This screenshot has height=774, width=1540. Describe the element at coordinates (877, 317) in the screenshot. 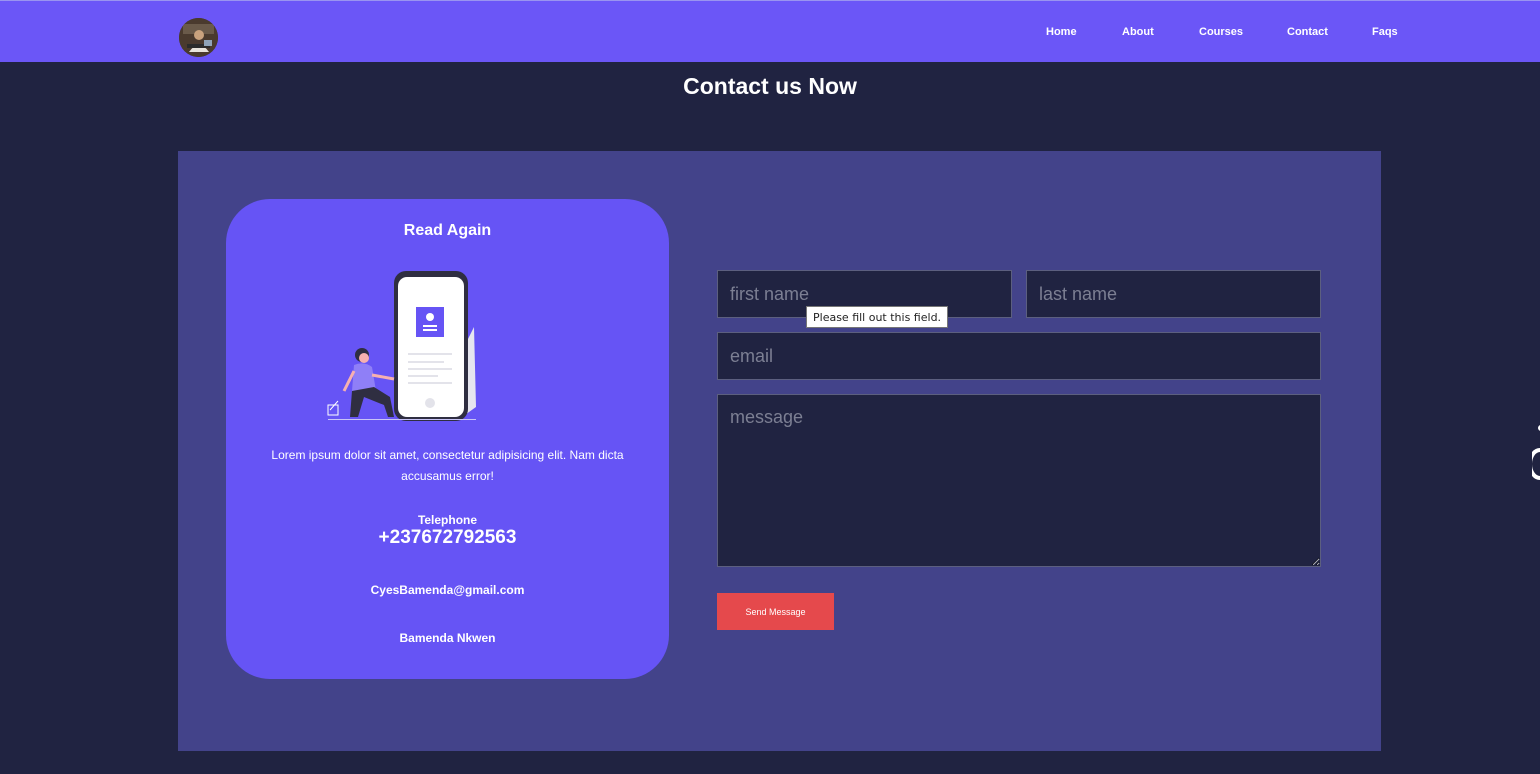

I see `validation-tooltip: Please fill out this field.` at that location.